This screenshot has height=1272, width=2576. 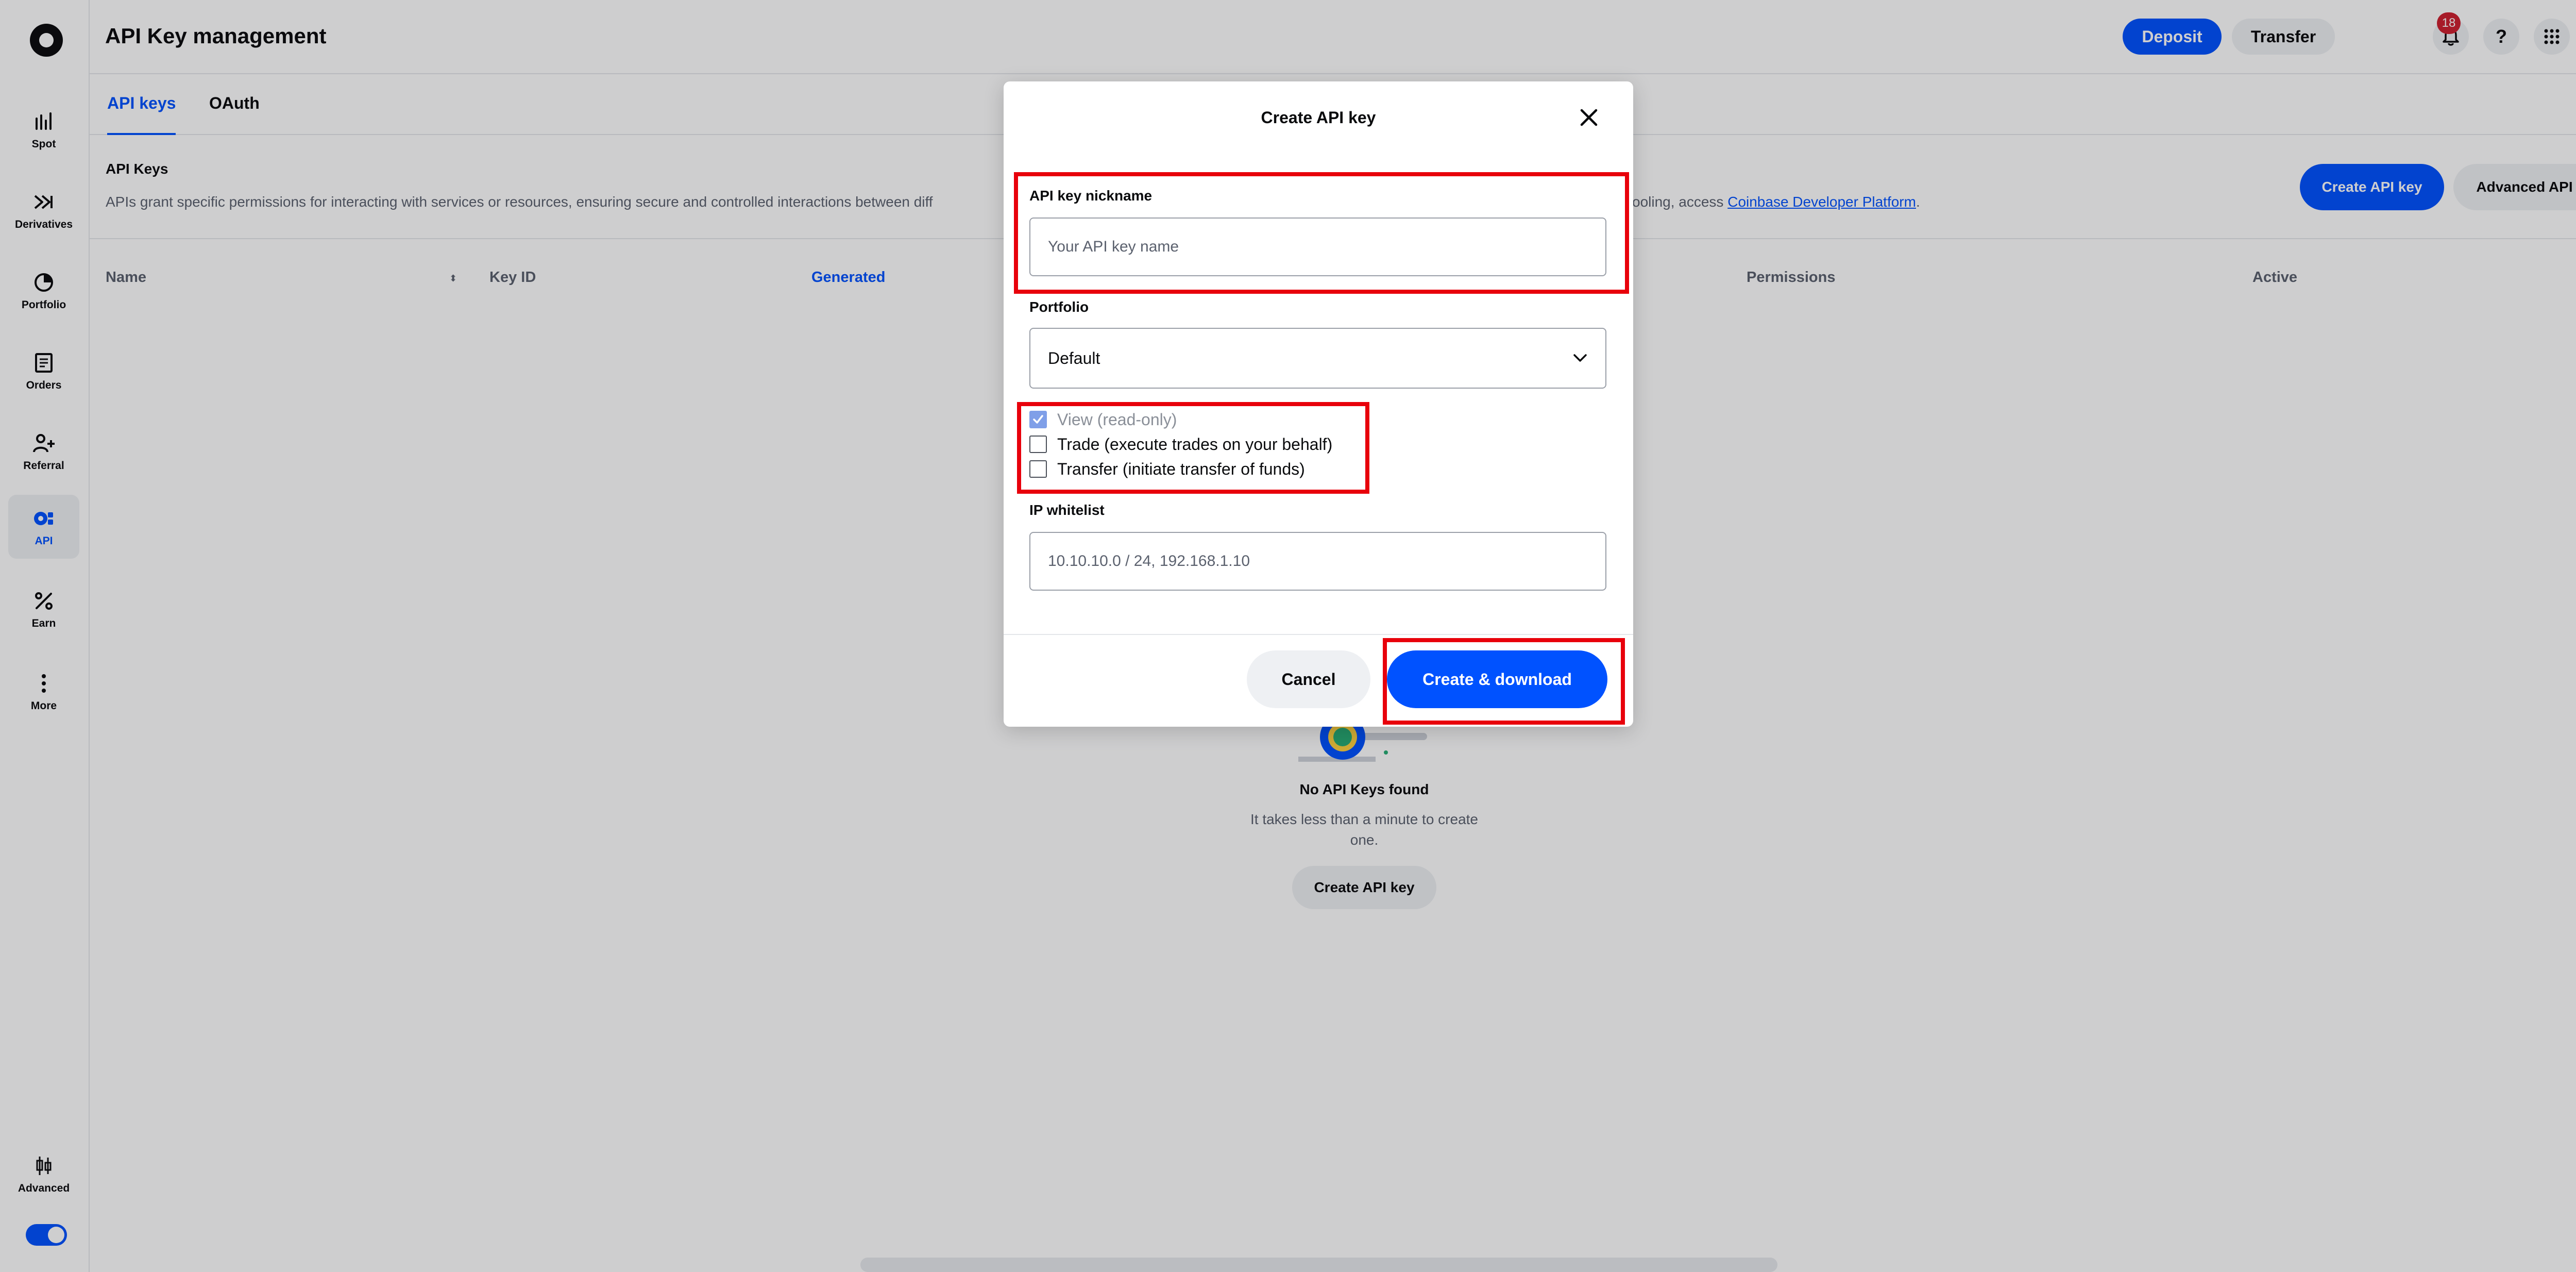 I want to click on ip-whitelist-input, so click(x=1318, y=561).